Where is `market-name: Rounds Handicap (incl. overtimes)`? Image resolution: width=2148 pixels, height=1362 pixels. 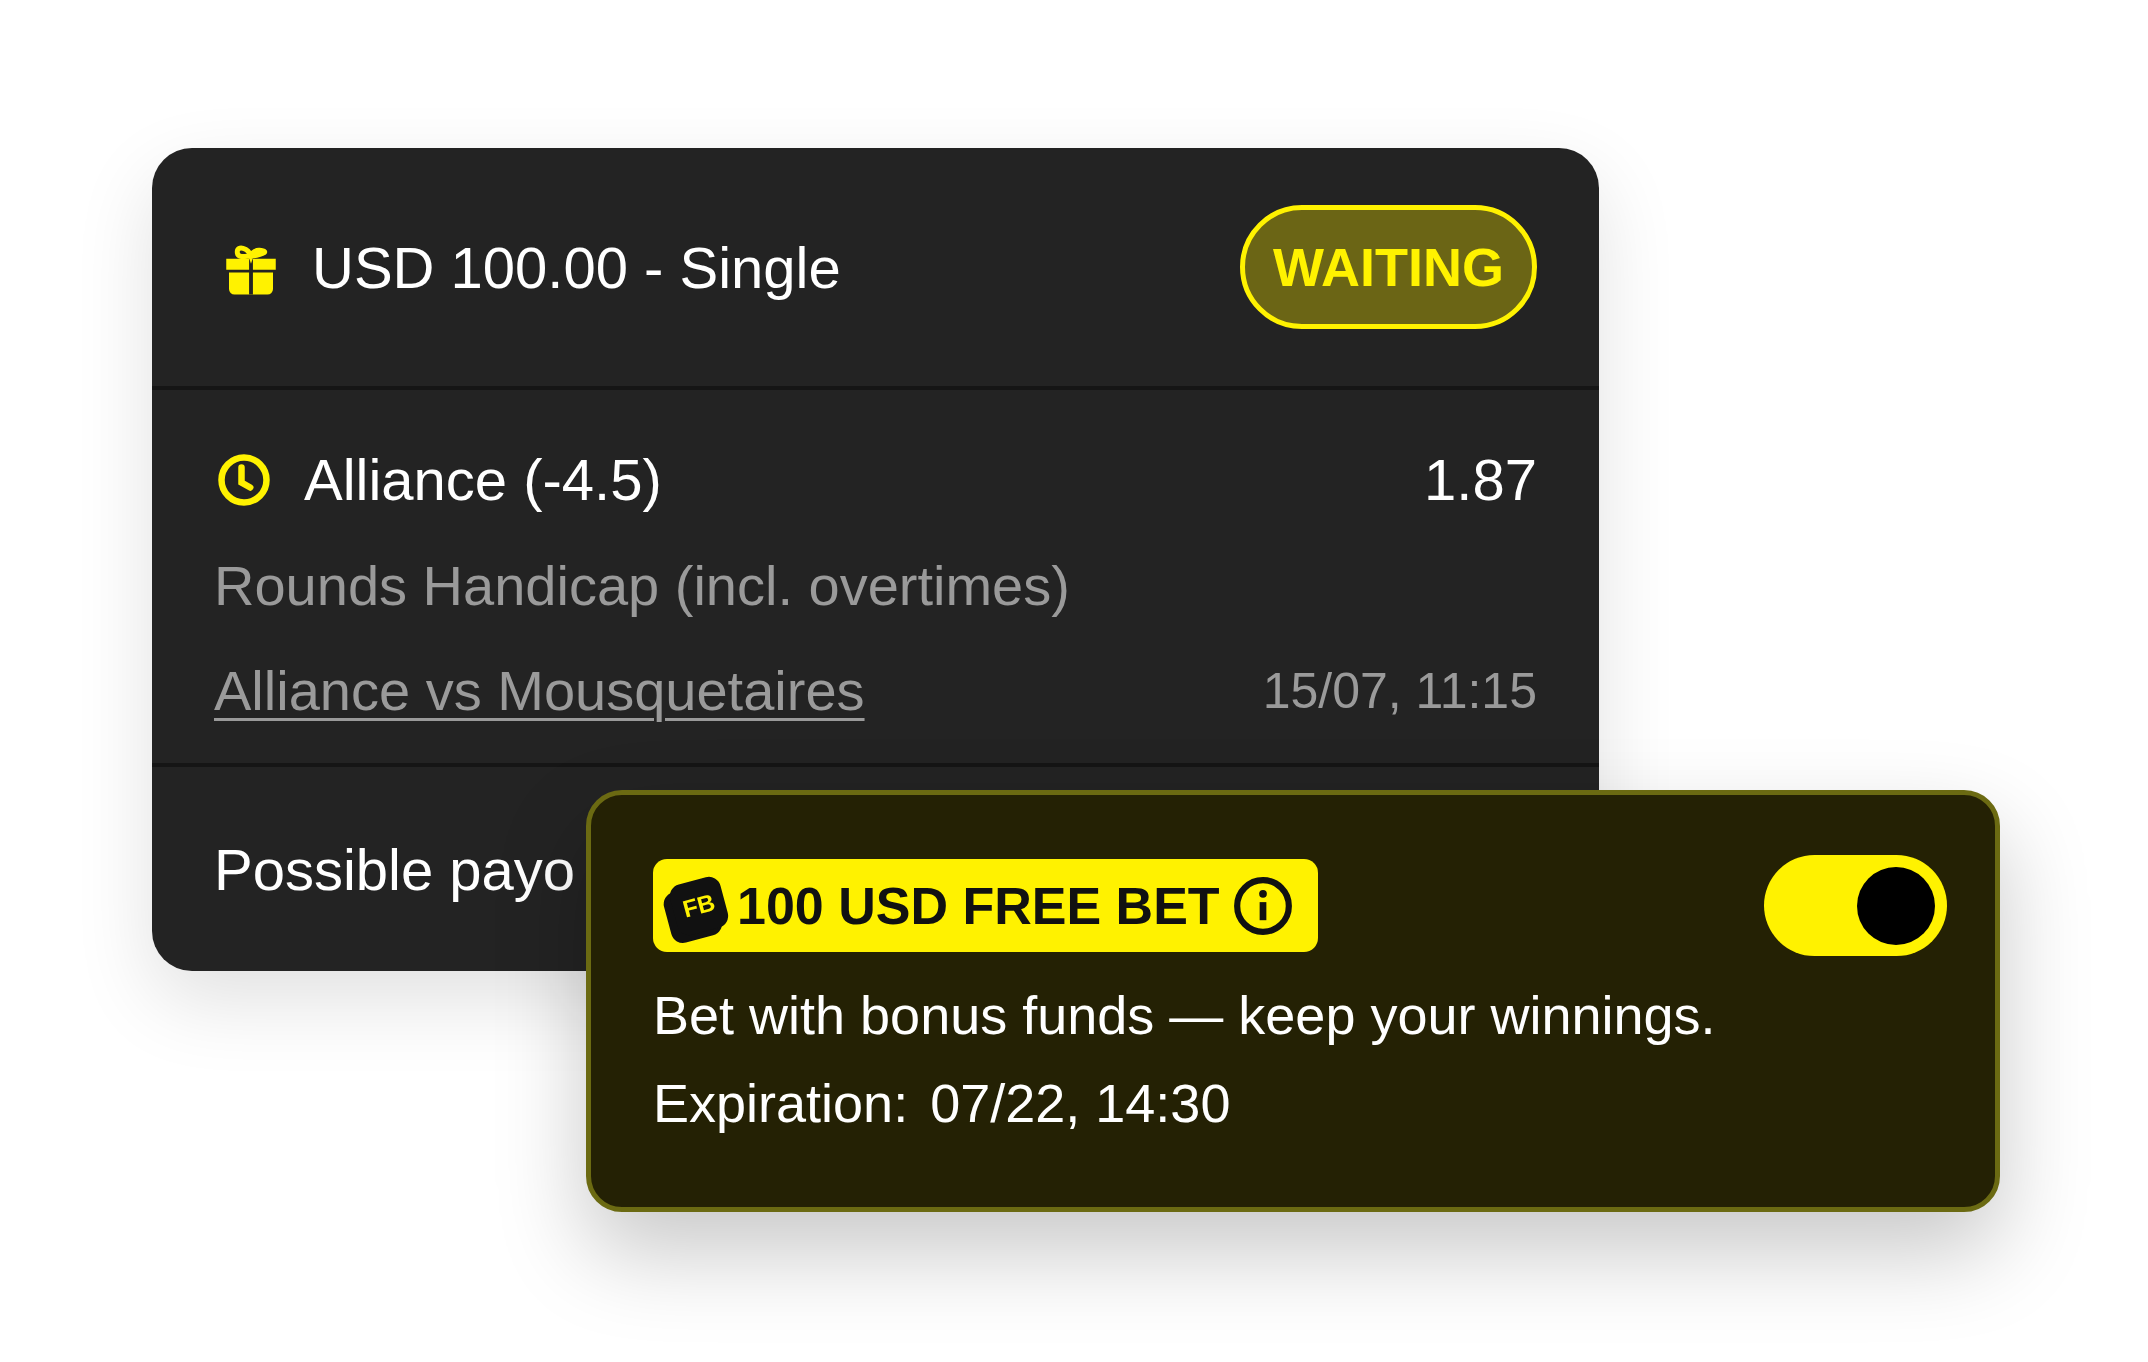
market-name: Rounds Handicap (incl. overtimes) is located at coordinates (642, 585).